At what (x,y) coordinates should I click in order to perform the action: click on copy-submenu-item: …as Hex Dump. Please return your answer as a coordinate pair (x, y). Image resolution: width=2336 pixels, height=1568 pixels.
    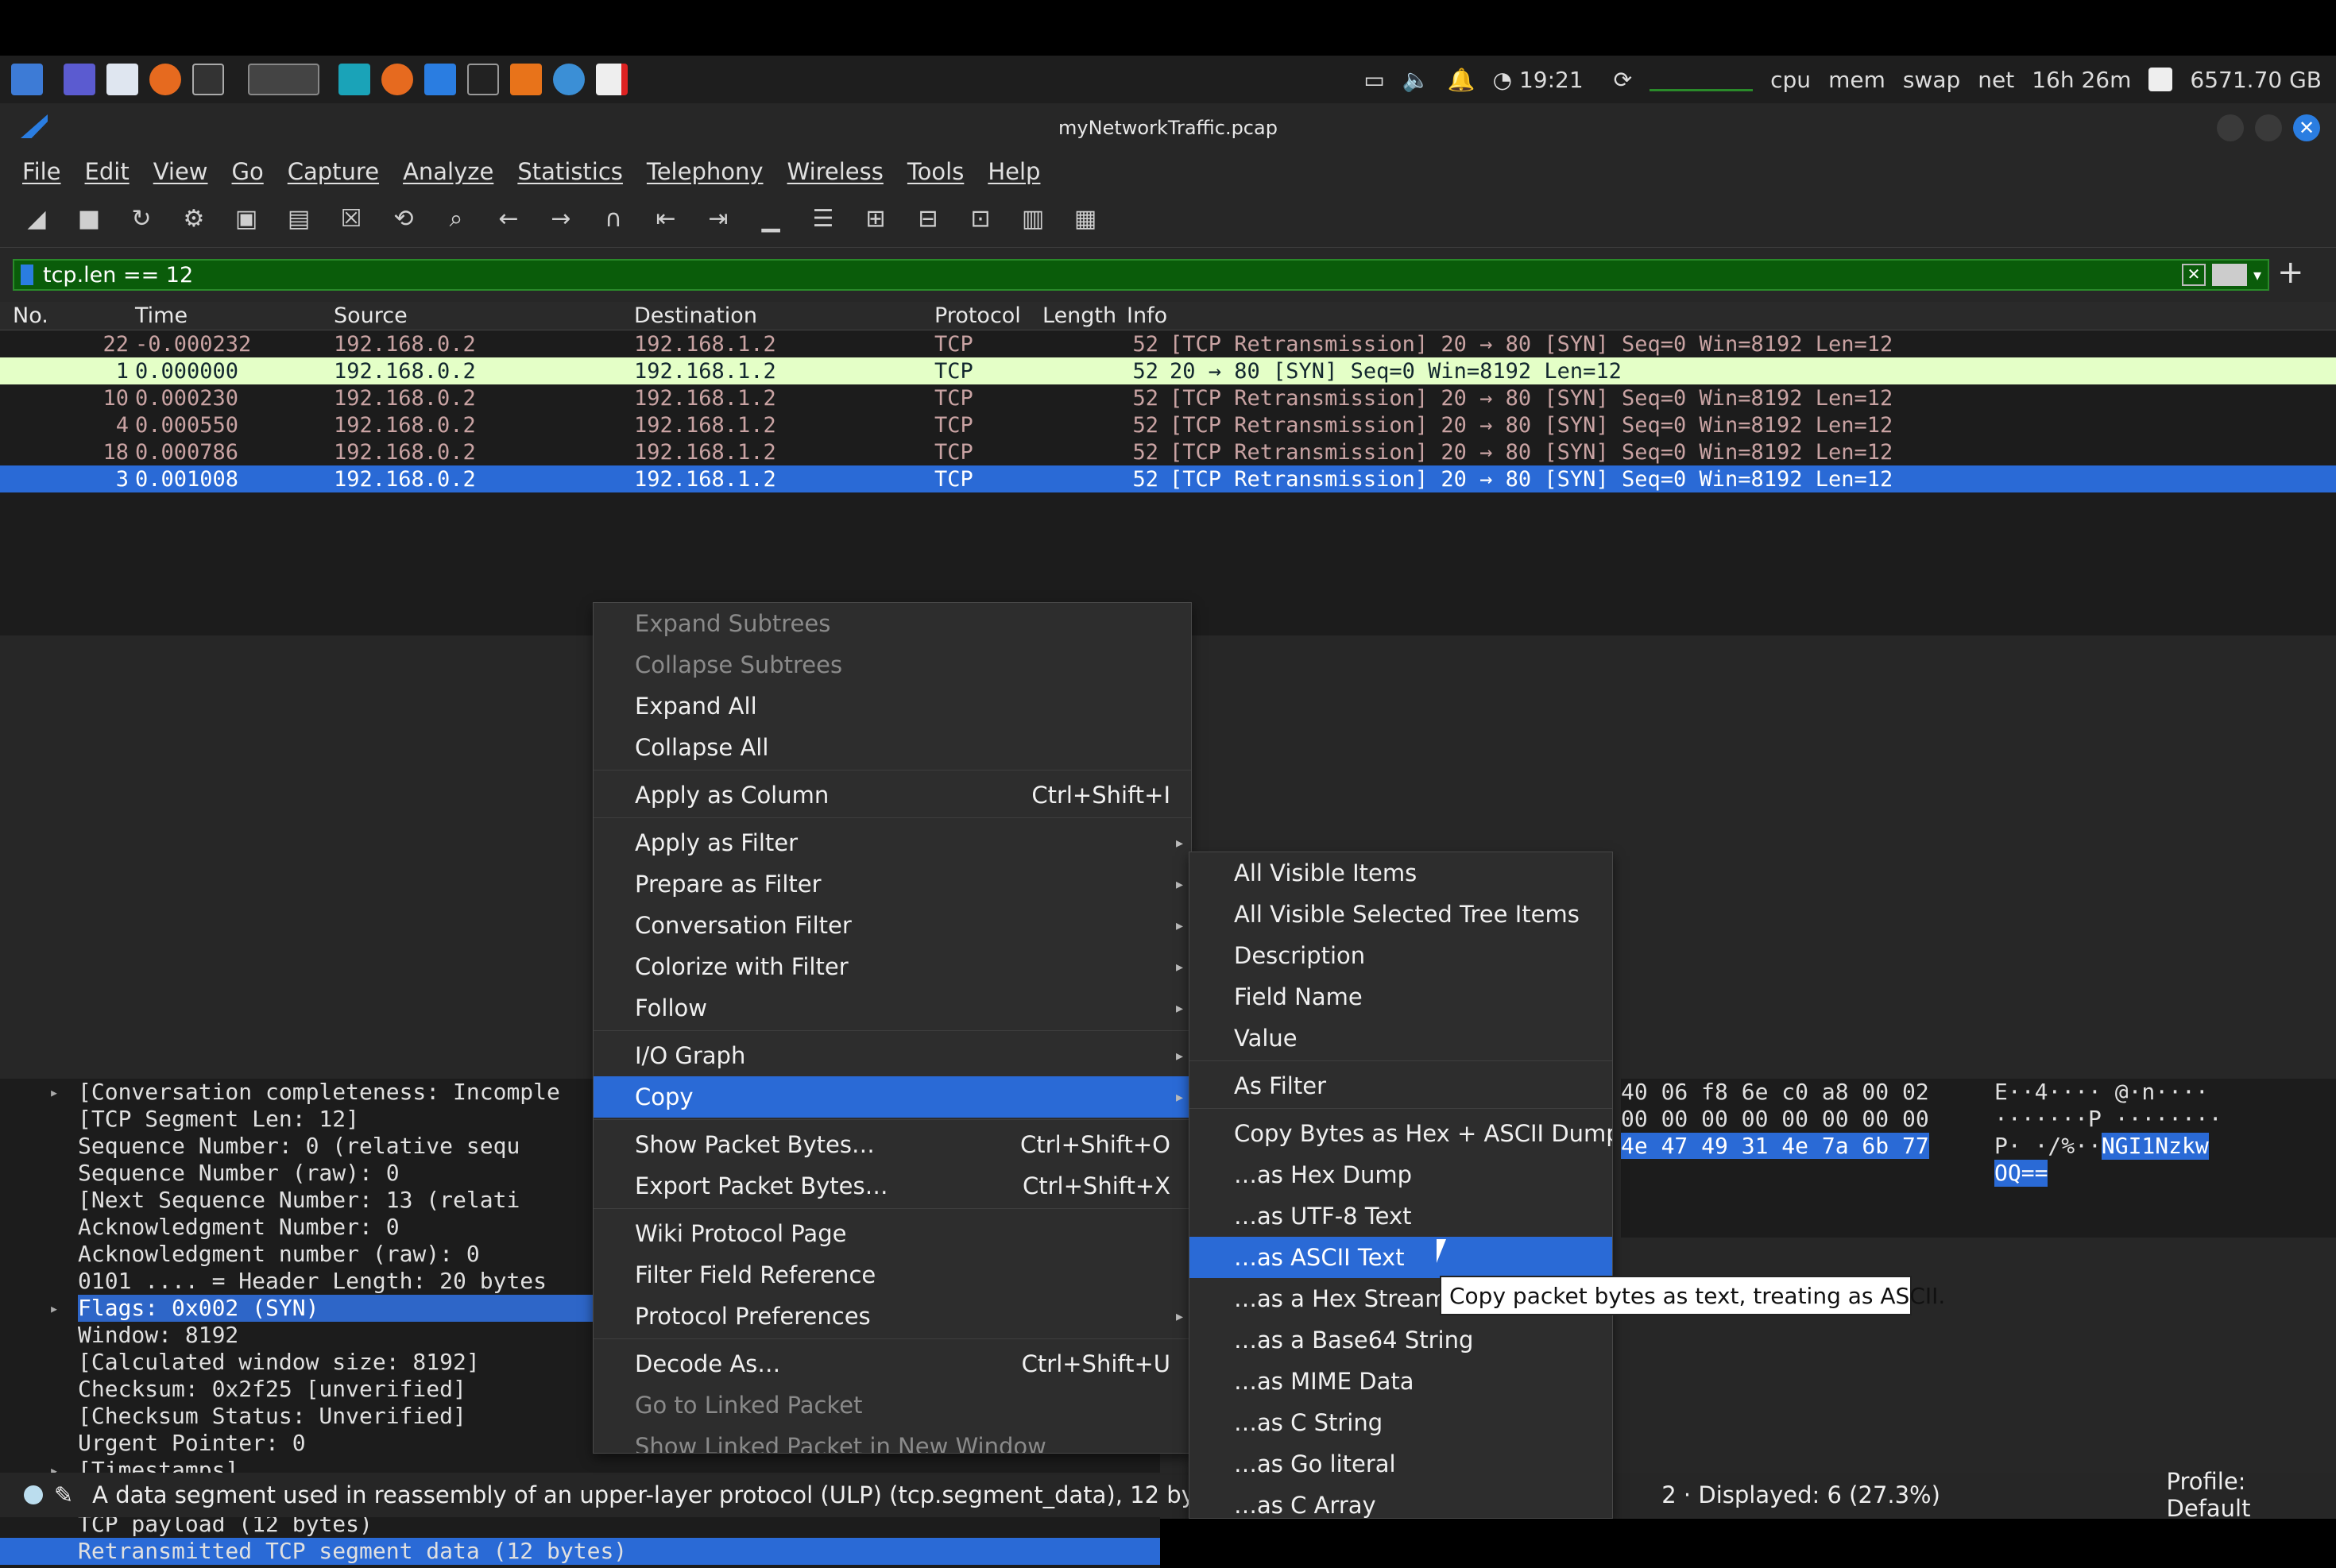
    Looking at the image, I should click on (1400, 1174).